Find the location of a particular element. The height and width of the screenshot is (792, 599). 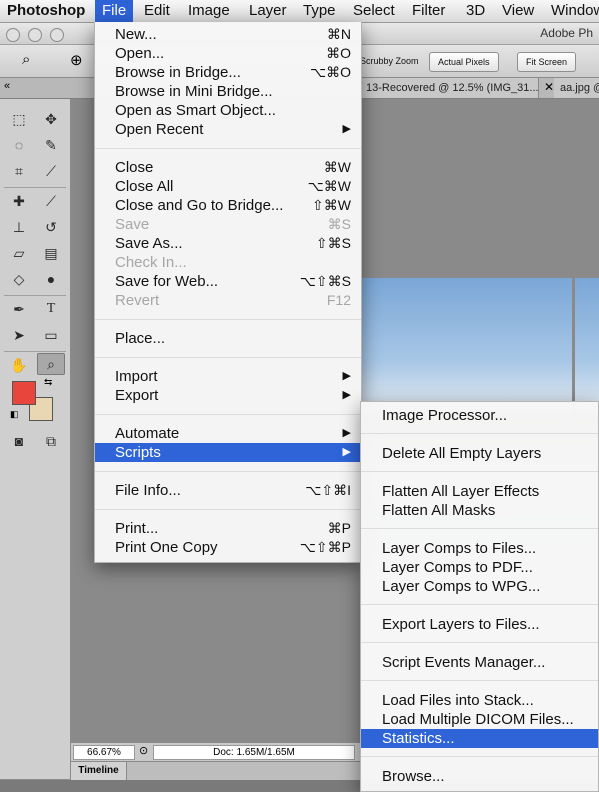

menu-item-revert: Revert F12 is located at coordinates (228, 300).